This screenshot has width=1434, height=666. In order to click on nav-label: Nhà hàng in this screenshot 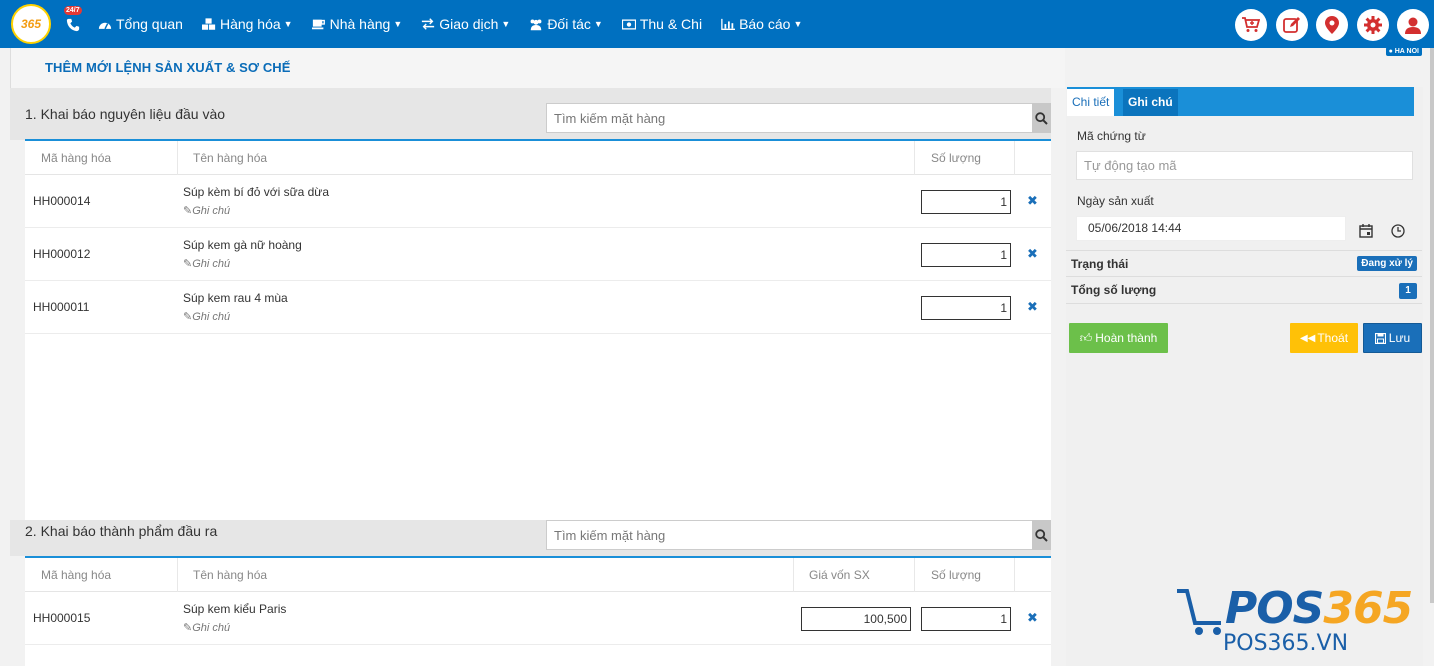, I will do `click(360, 24)`.